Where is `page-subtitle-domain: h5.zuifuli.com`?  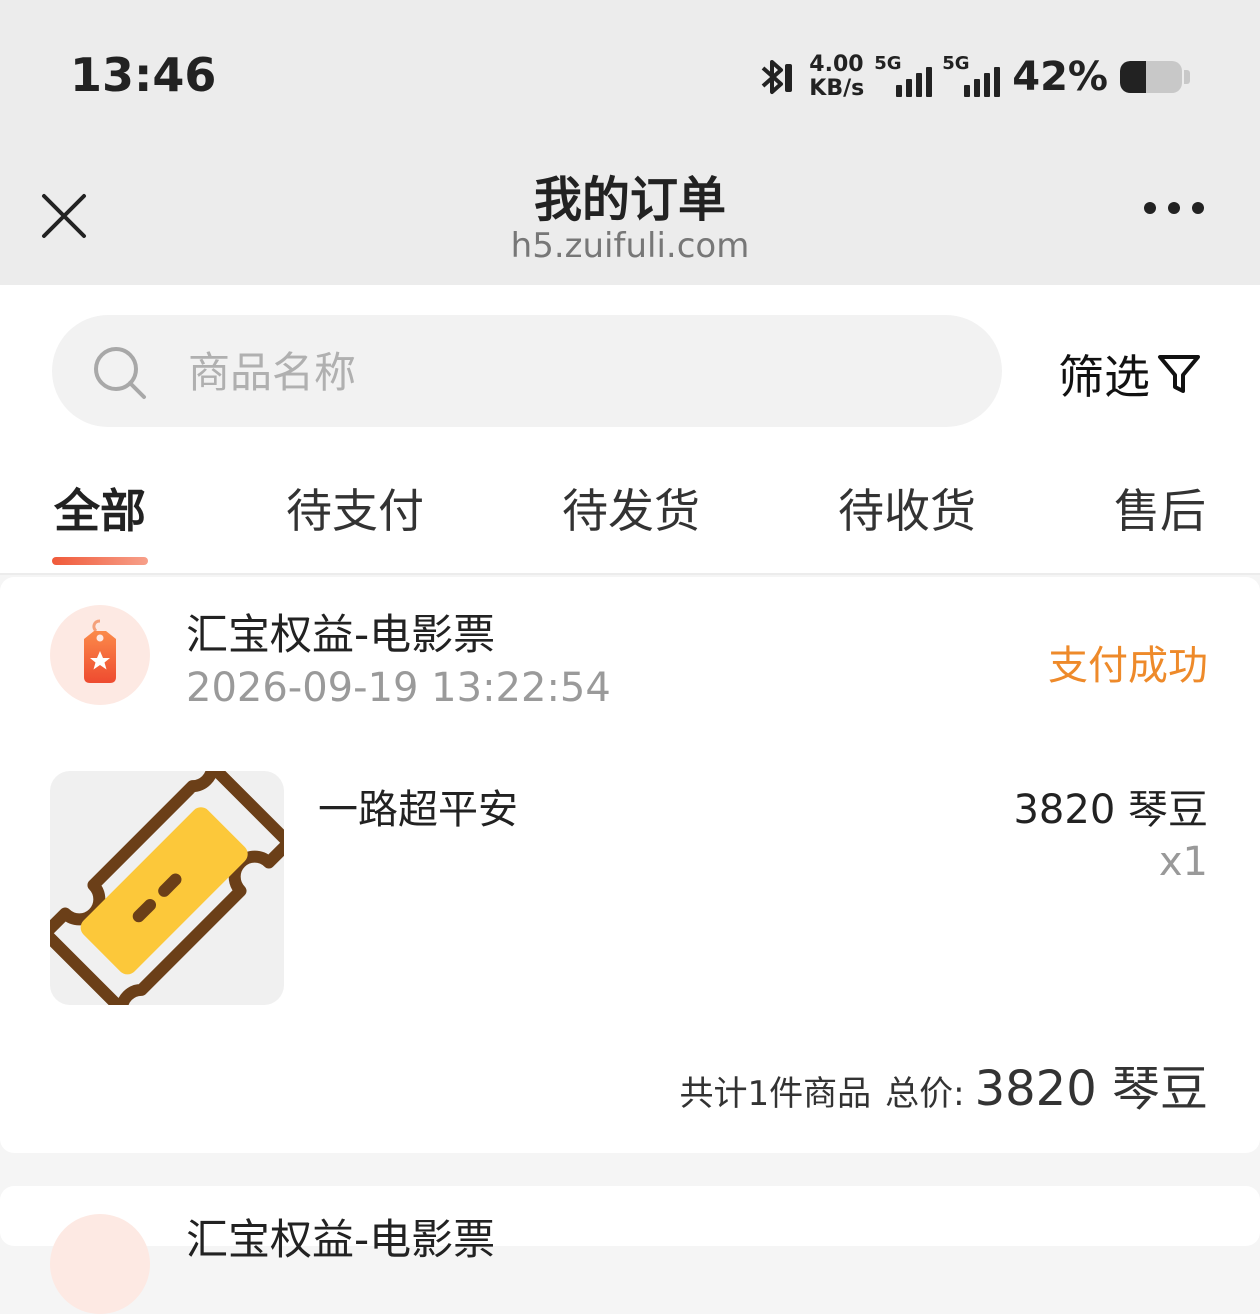 page-subtitle-domain: h5.zuifuli.com is located at coordinates (630, 246).